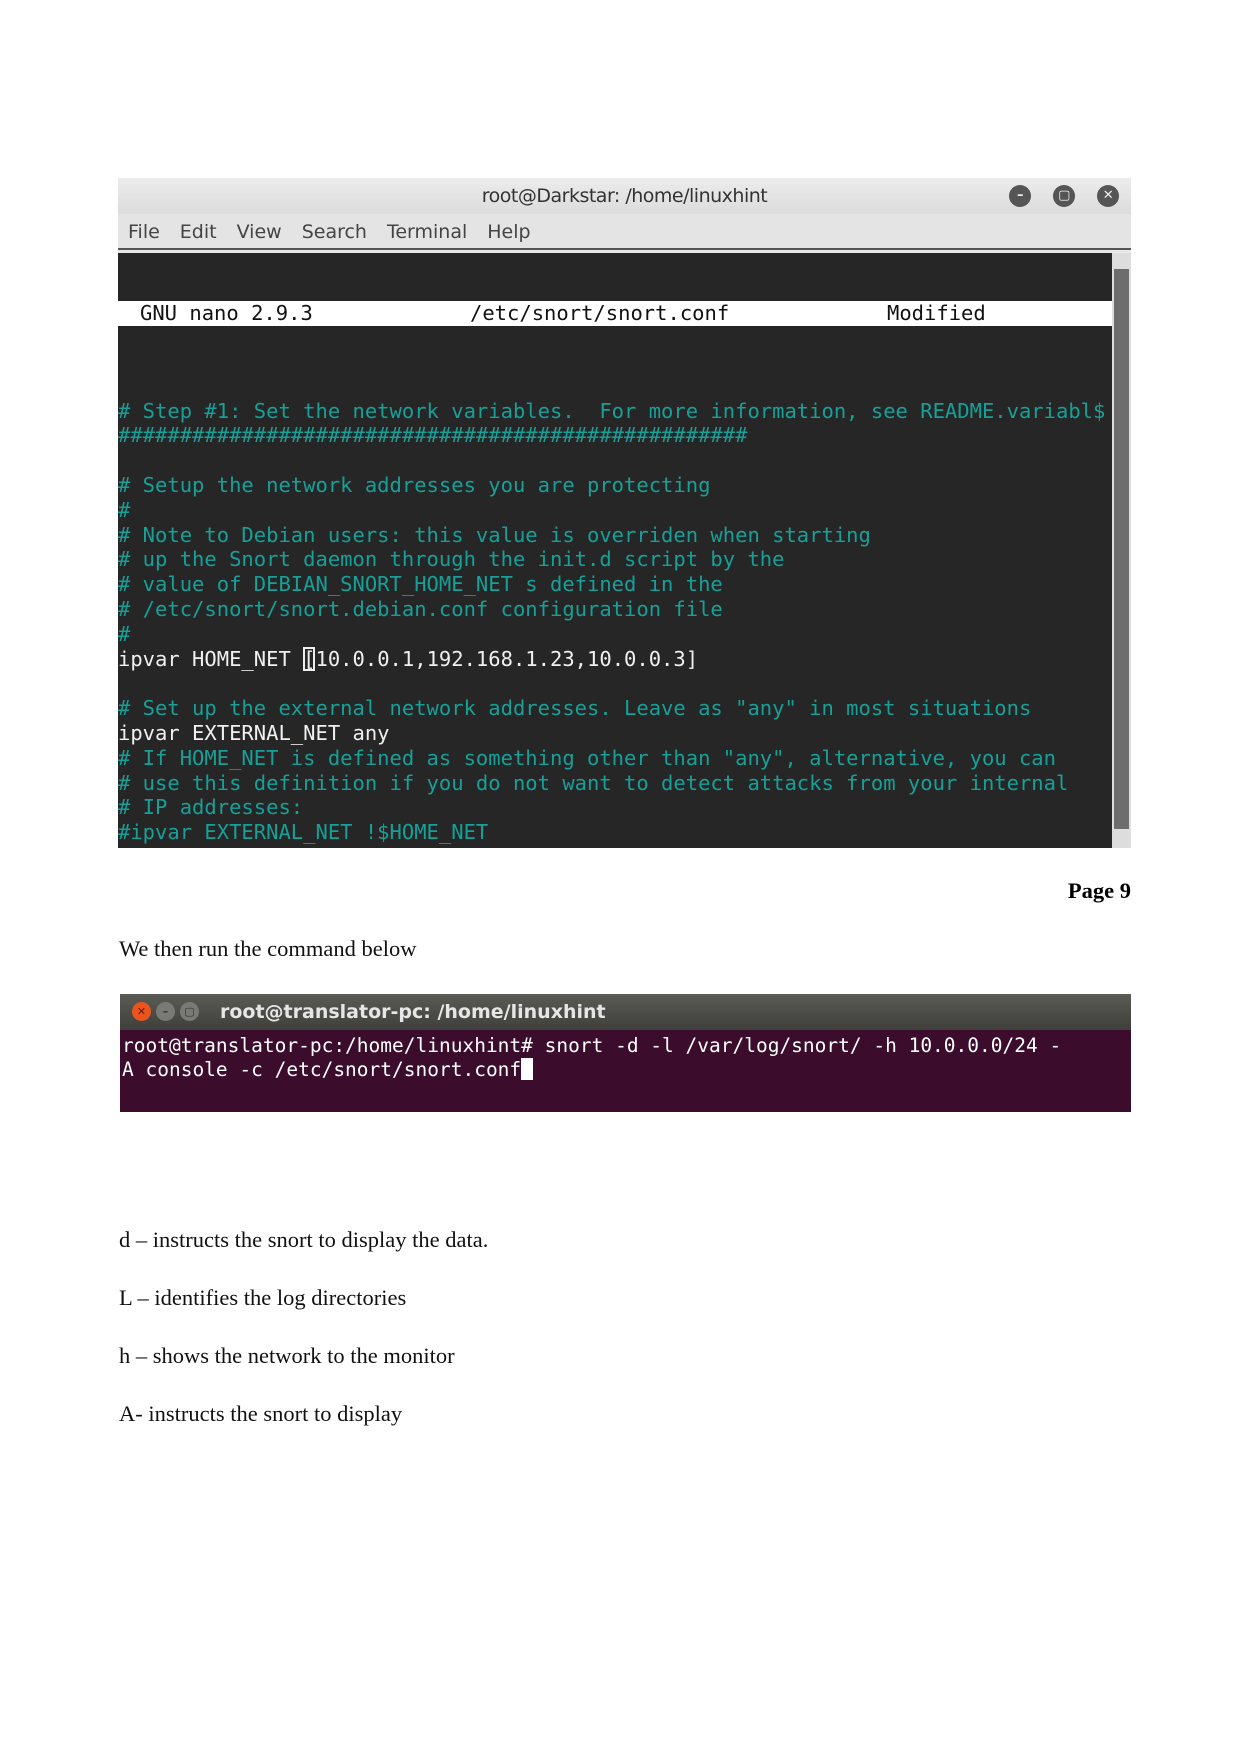  Describe the element at coordinates (1099, 890) in the screenshot. I see `page-number: Page 9` at that location.